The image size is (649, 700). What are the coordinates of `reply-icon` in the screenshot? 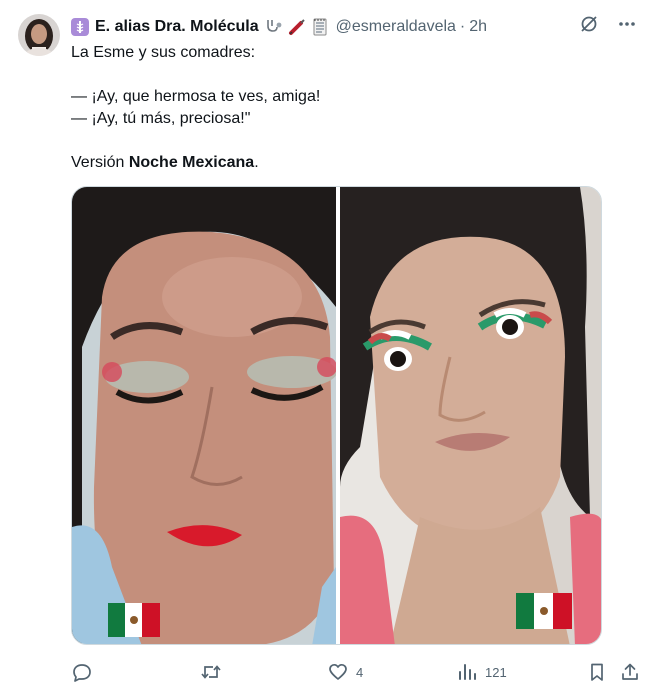 It's located at (82, 673).